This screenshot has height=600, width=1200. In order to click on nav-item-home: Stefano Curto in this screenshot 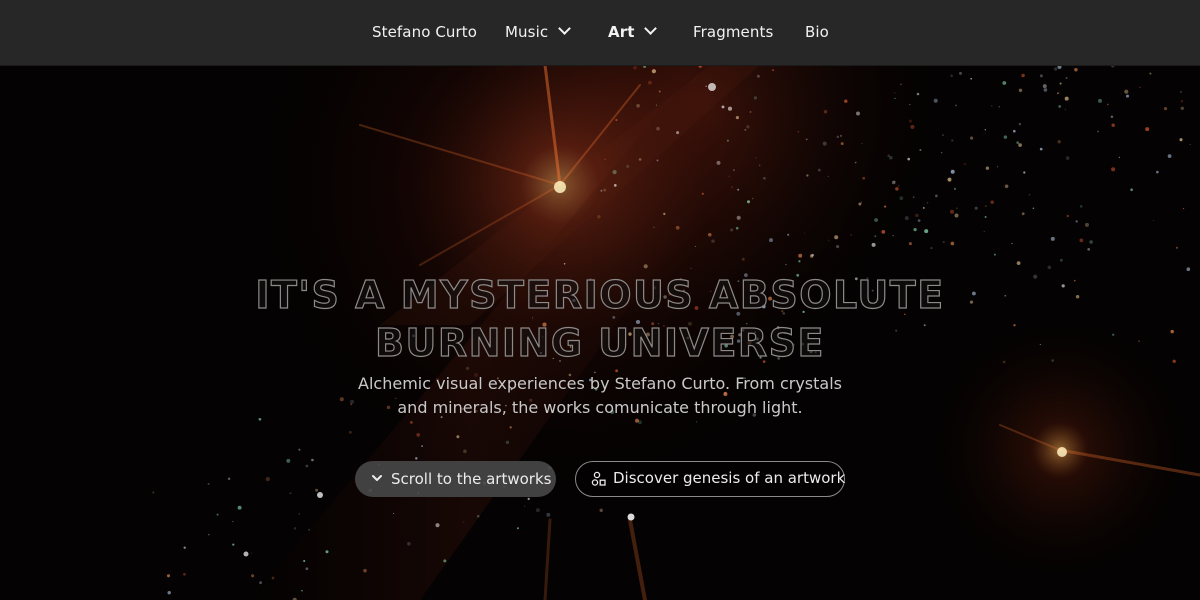, I will do `click(424, 32)`.